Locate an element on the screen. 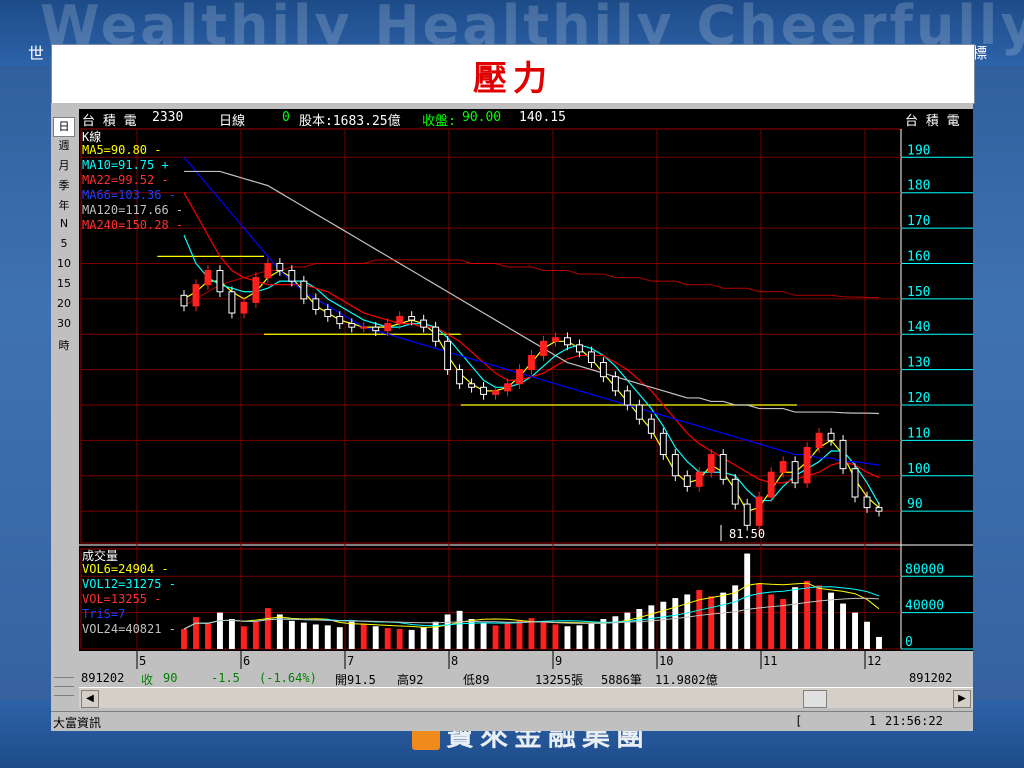 The image size is (1024, 768). status-bracket: [ is located at coordinates (799, 721).